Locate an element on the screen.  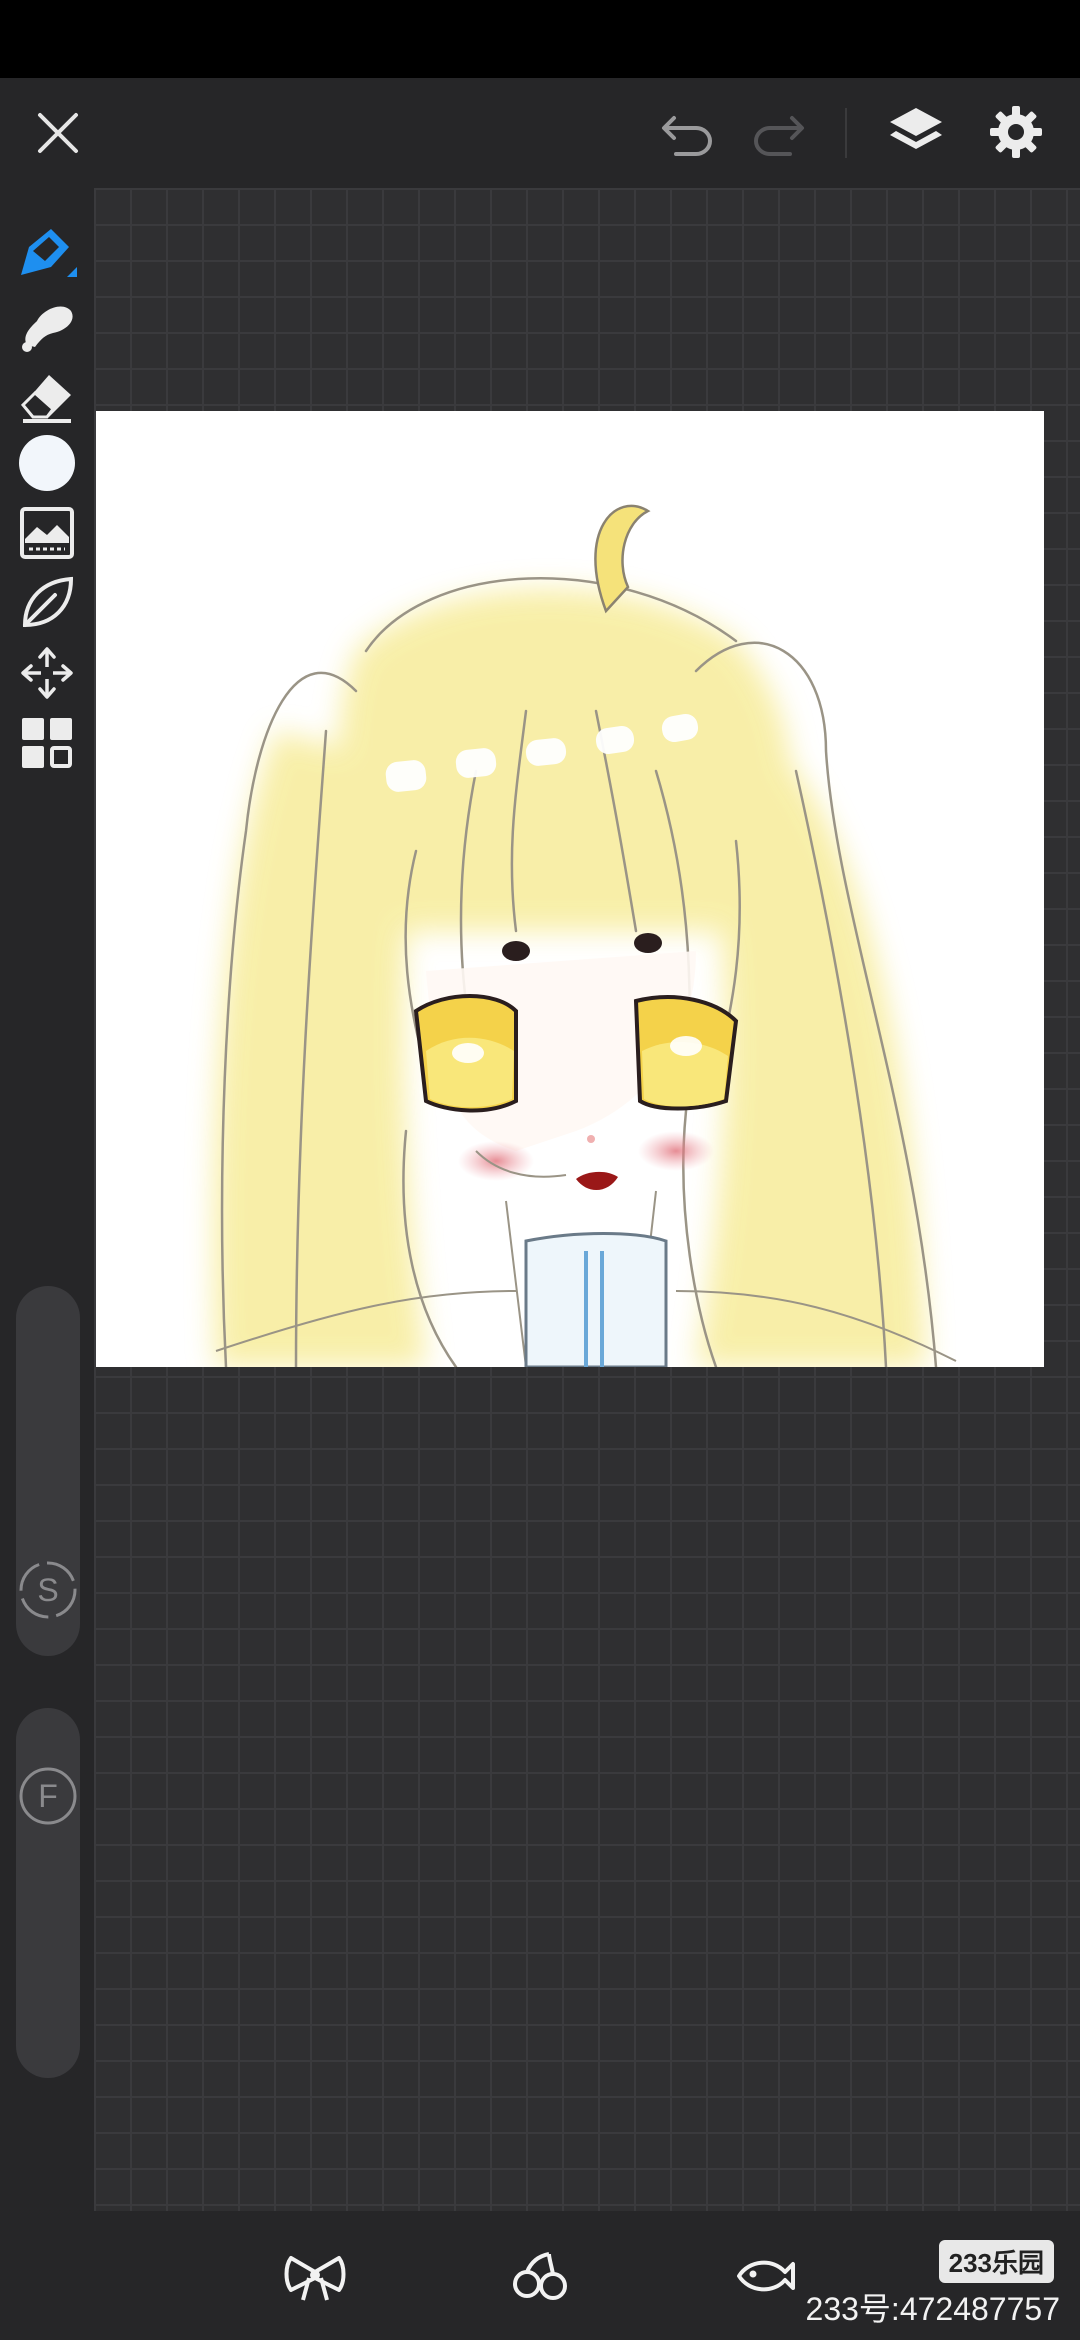
pen-icon is located at coordinates (49, 253).